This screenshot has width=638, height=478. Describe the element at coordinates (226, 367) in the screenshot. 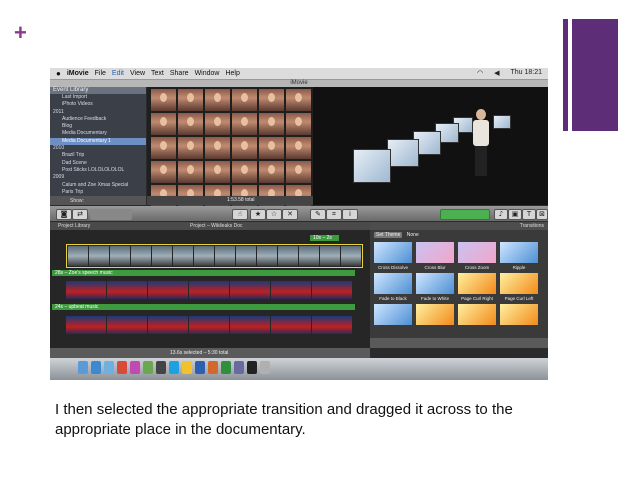

I see `excel-icon` at that location.